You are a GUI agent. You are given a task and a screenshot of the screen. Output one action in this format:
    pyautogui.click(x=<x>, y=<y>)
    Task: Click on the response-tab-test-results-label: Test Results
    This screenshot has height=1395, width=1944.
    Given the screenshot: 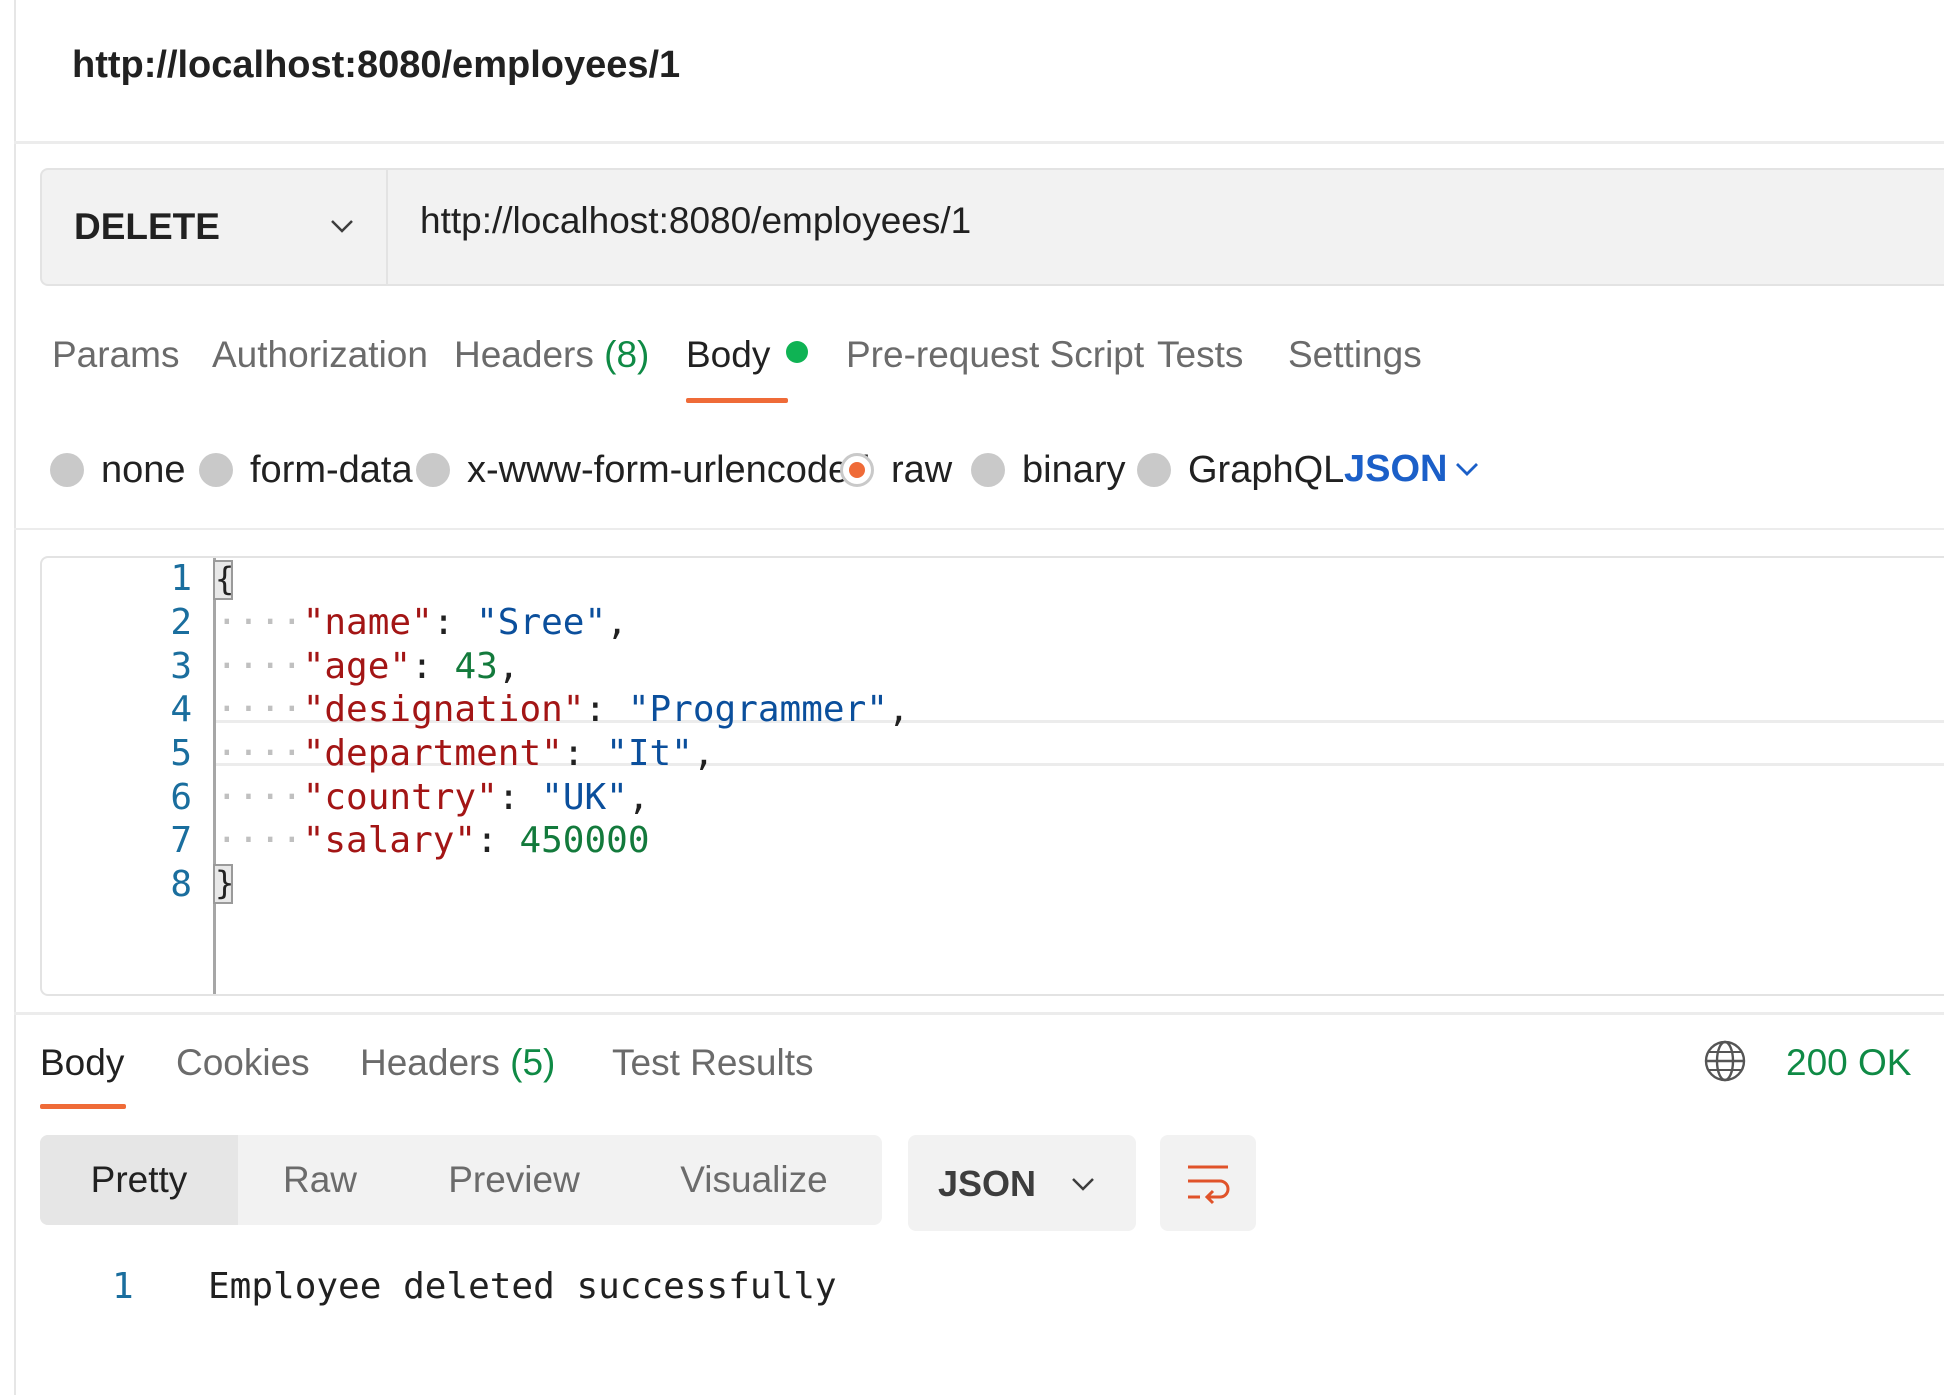 What is the action you would take?
    pyautogui.click(x=713, y=1062)
    